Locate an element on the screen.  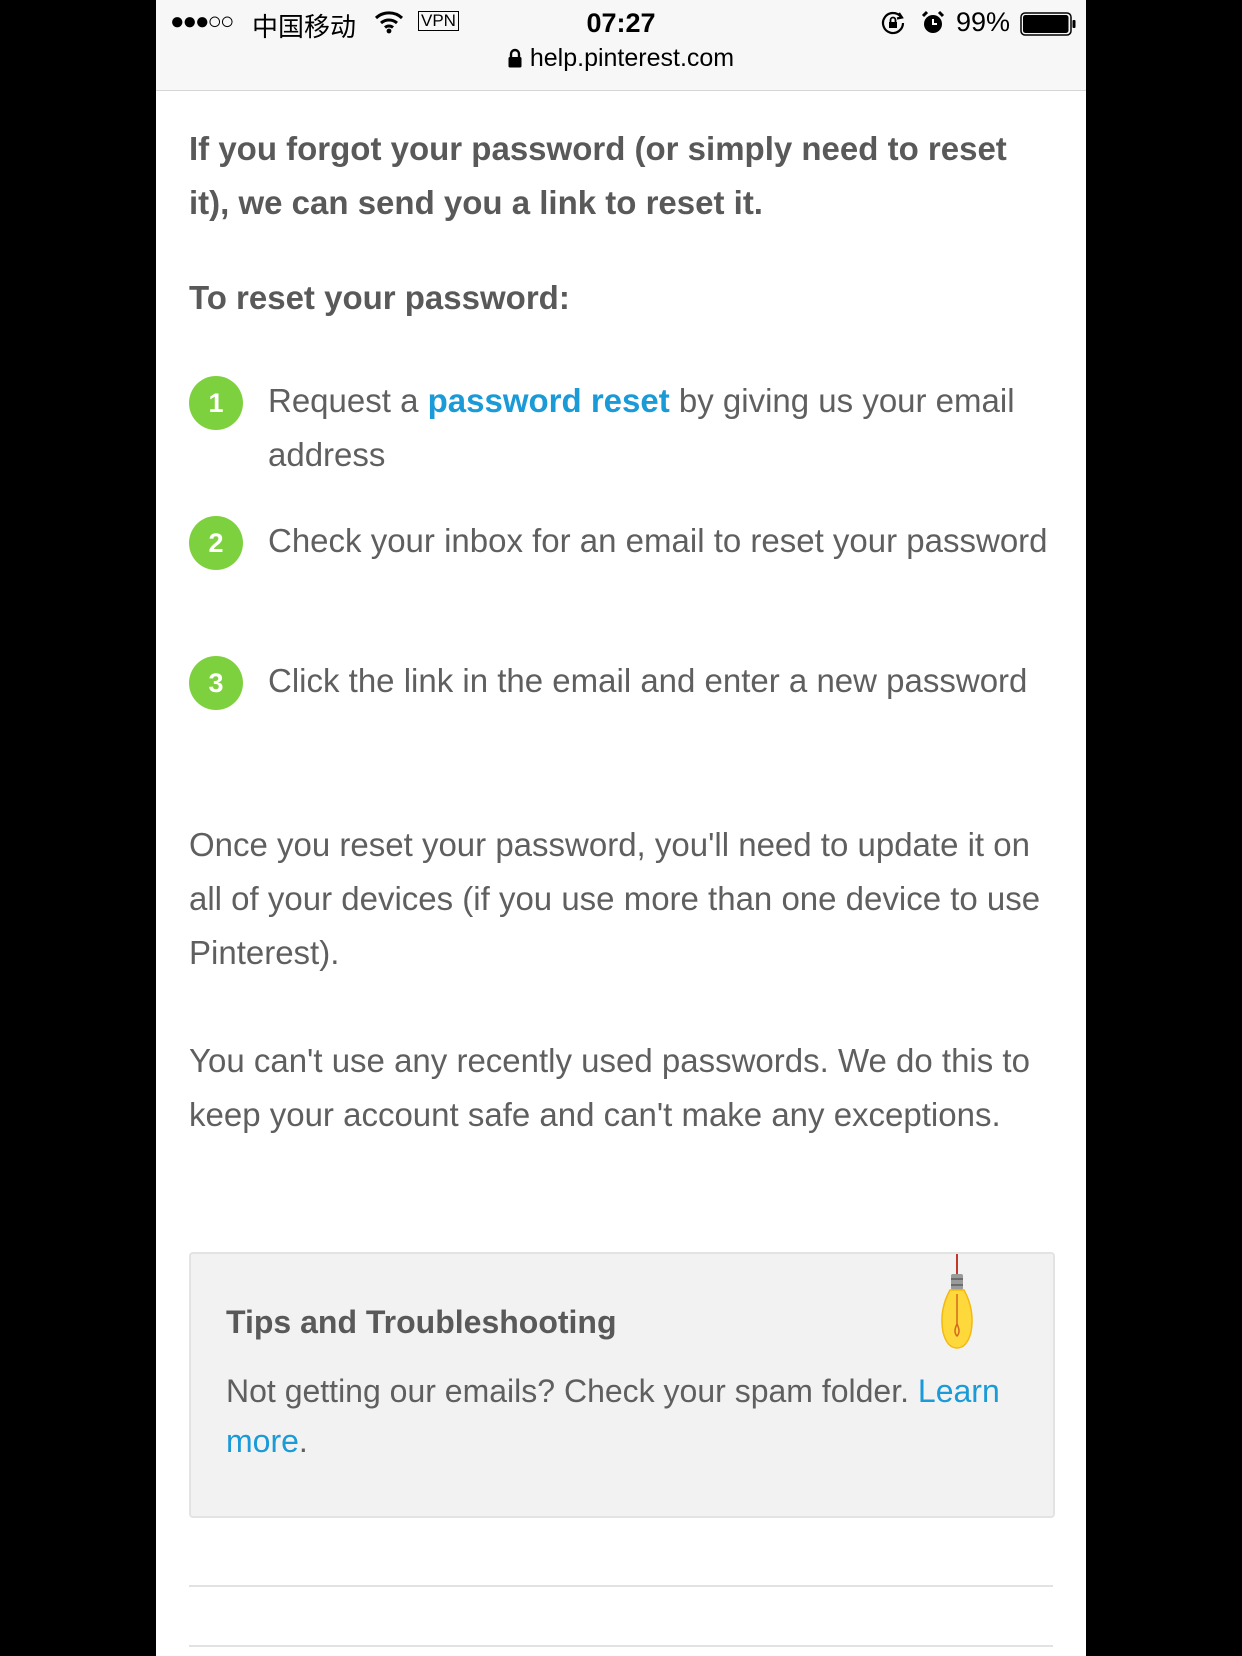
step-number-badge: 3 is located at coordinates (216, 683).